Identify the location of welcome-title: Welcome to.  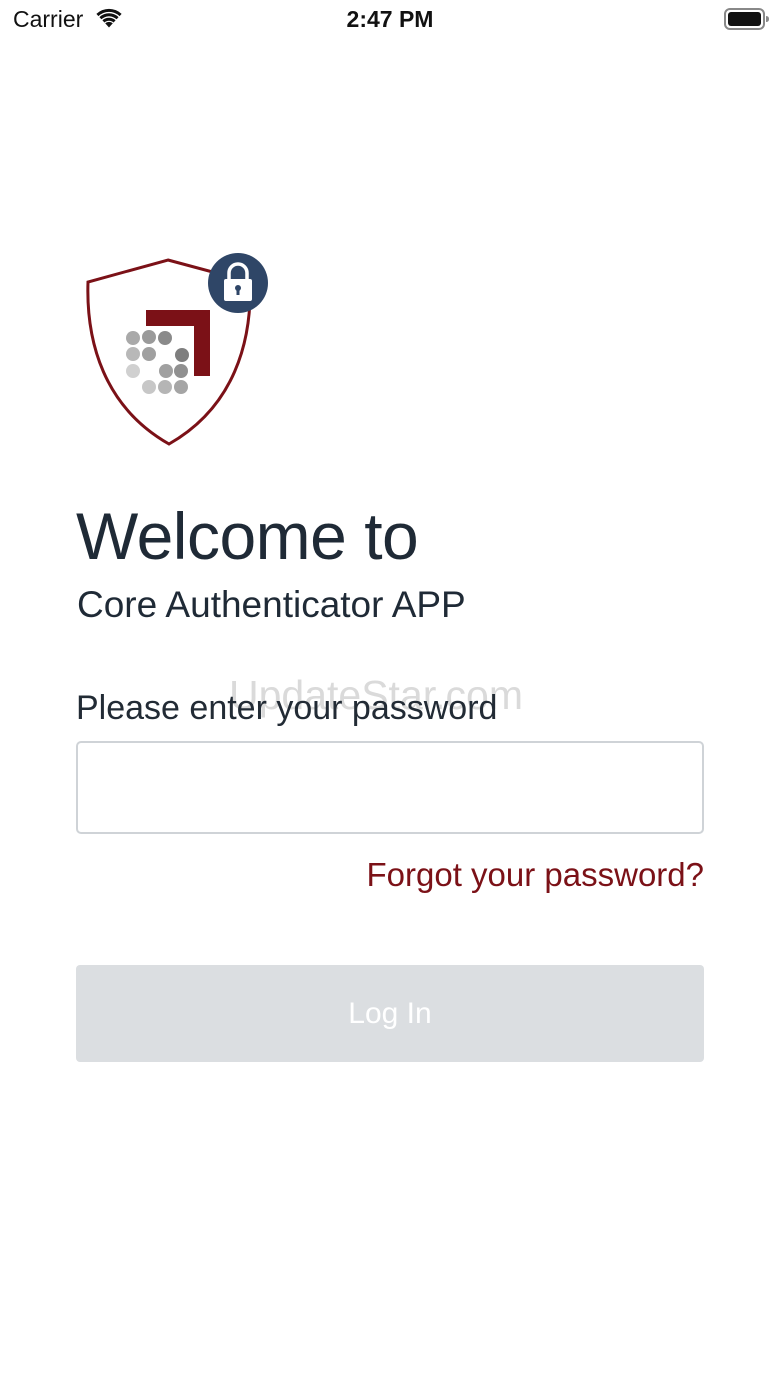
(247, 536).